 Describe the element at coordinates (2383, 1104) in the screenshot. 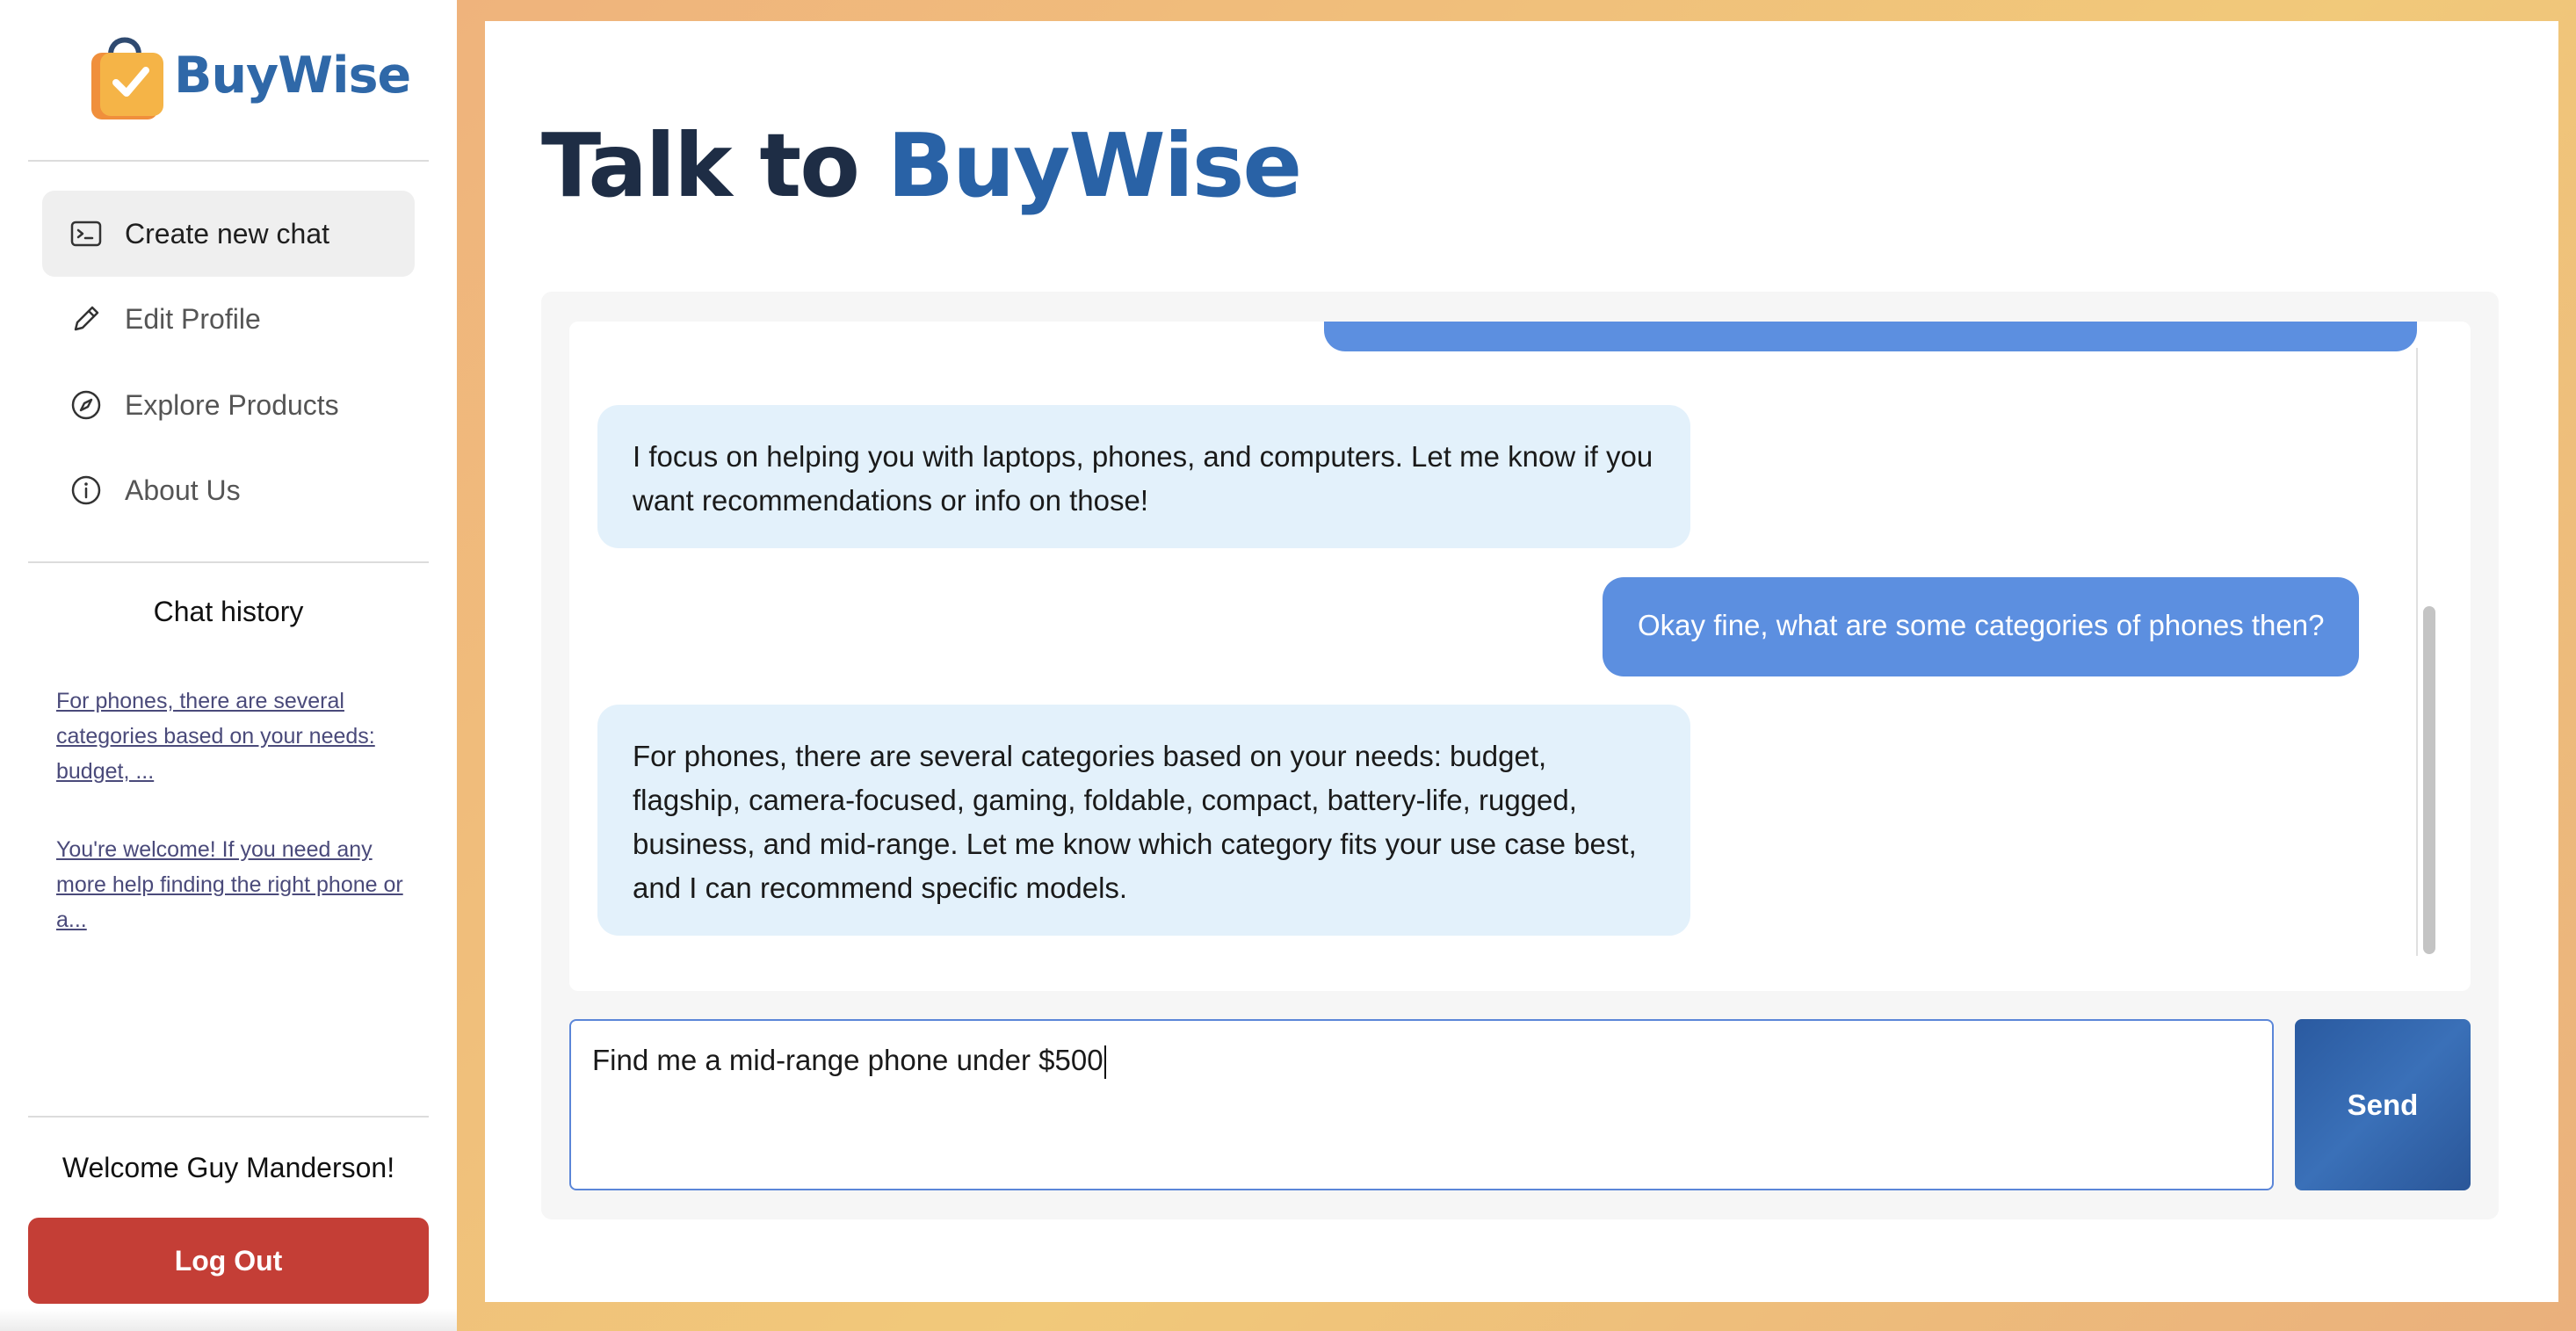

I see `send-button: Send` at that location.